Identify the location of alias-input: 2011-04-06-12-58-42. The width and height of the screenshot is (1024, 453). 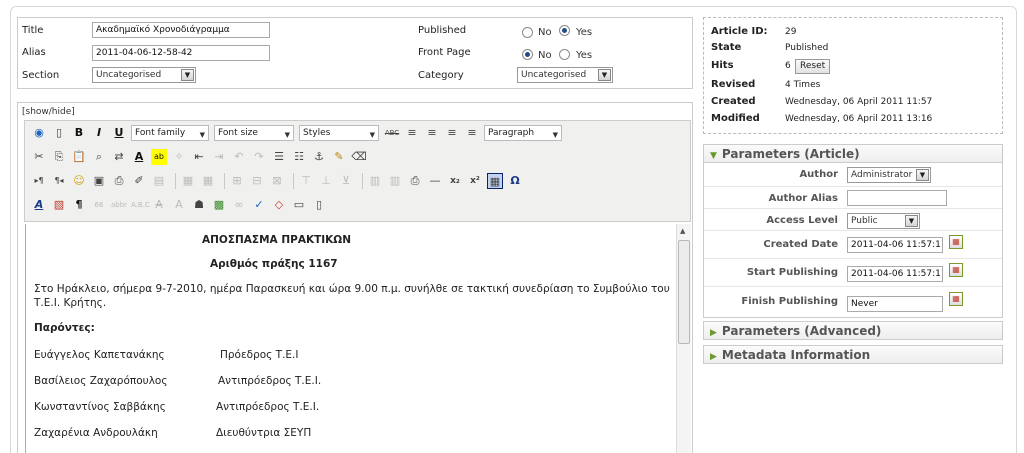
(181, 53).